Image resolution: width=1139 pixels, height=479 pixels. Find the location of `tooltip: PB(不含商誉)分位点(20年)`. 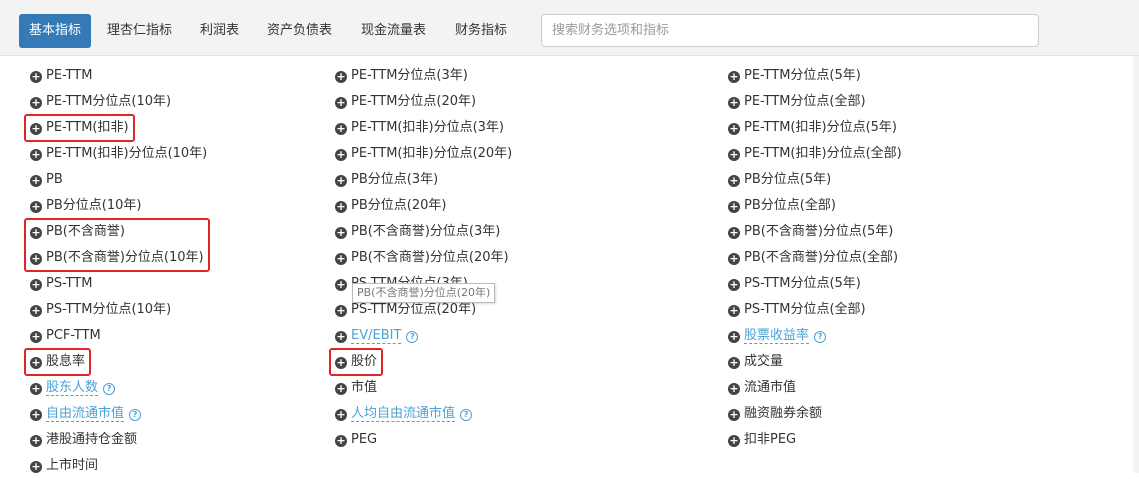

tooltip: PB(不含商誉)分位点(20年) is located at coordinates (424, 293).